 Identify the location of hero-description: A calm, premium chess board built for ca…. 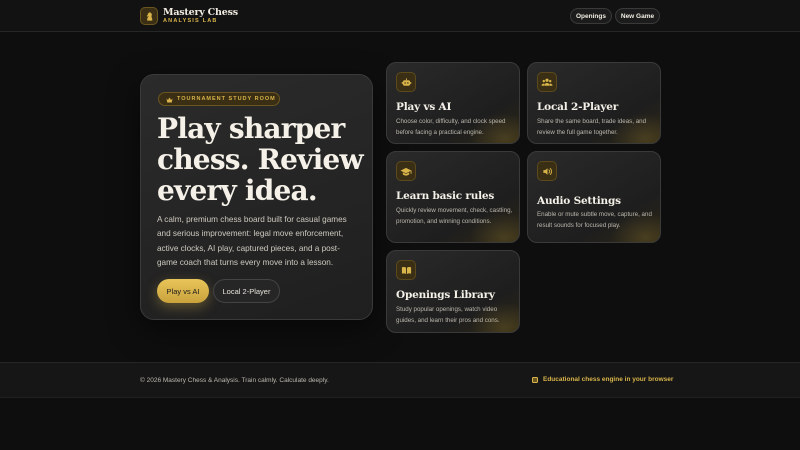
(252, 241).